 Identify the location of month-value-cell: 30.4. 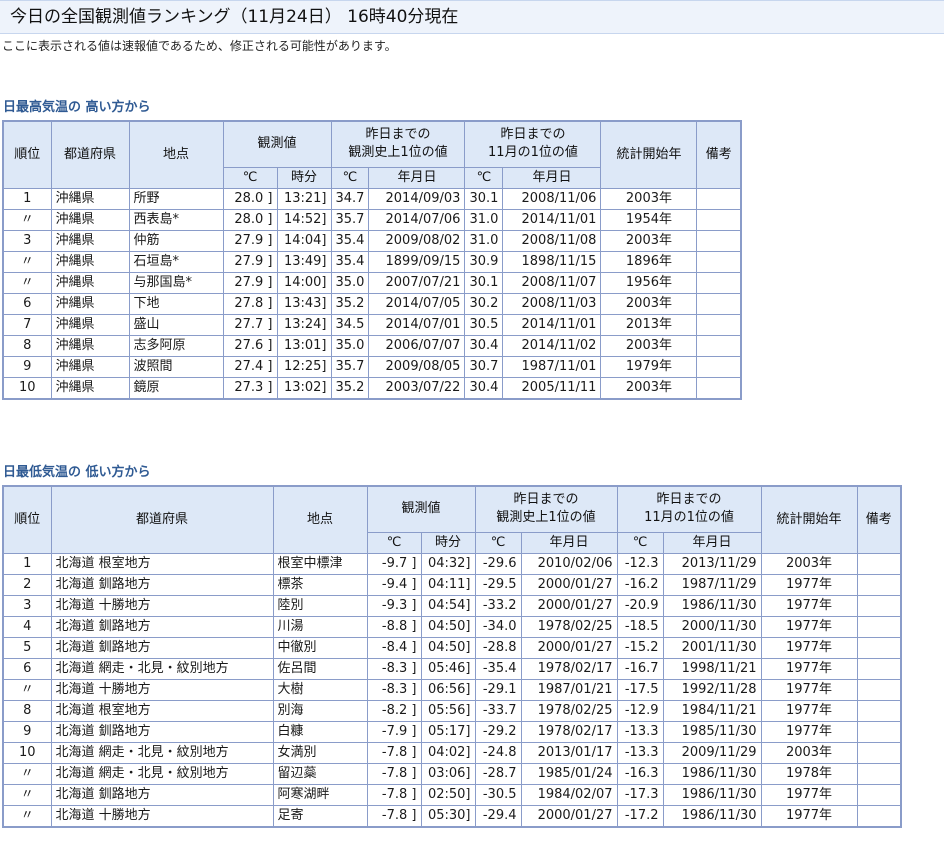
(484, 345).